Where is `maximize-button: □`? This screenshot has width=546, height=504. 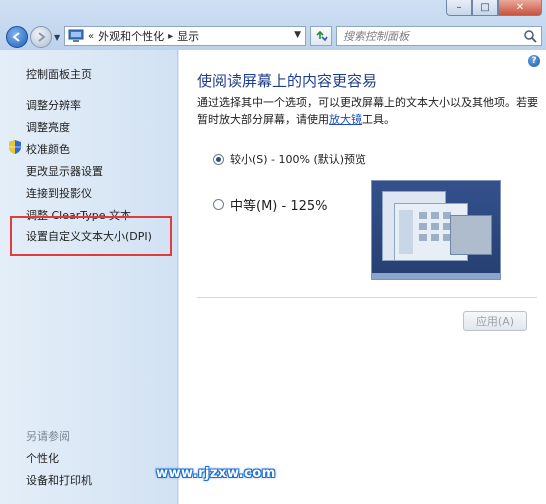 maximize-button: □ is located at coordinates (485, 8).